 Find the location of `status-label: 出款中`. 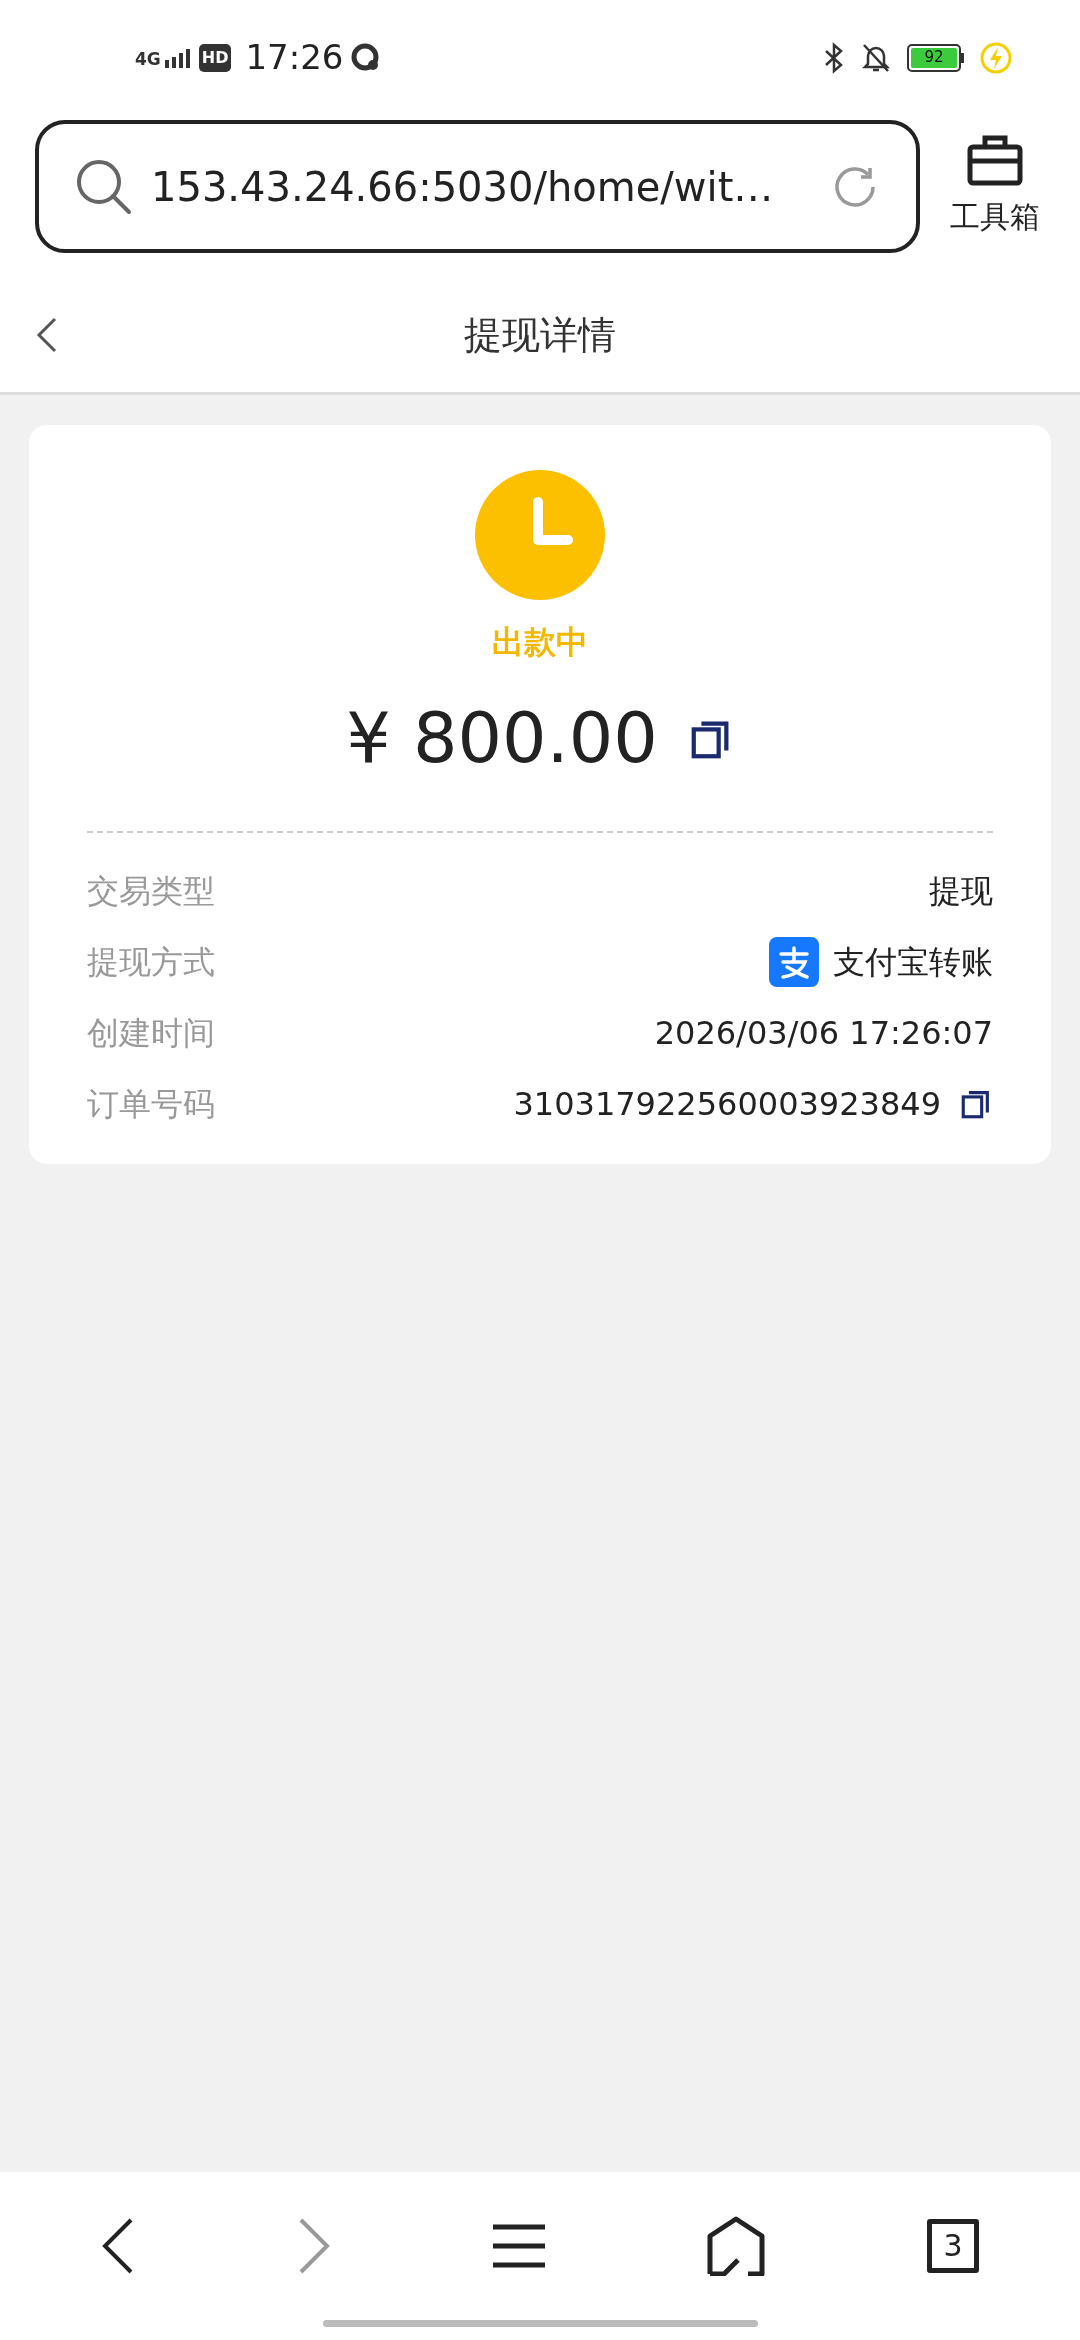

status-label: 出款中 is located at coordinates (540, 642).